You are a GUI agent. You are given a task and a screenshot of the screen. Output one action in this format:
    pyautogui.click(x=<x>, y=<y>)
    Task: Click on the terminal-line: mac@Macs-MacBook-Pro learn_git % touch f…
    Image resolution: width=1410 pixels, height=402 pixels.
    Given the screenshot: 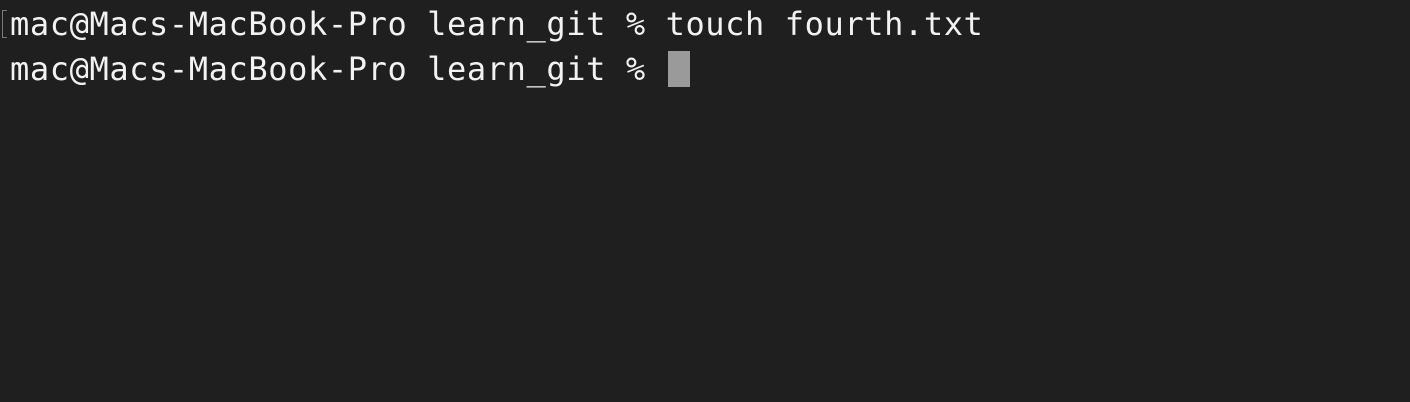 What is the action you would take?
    pyautogui.click(x=496, y=24)
    